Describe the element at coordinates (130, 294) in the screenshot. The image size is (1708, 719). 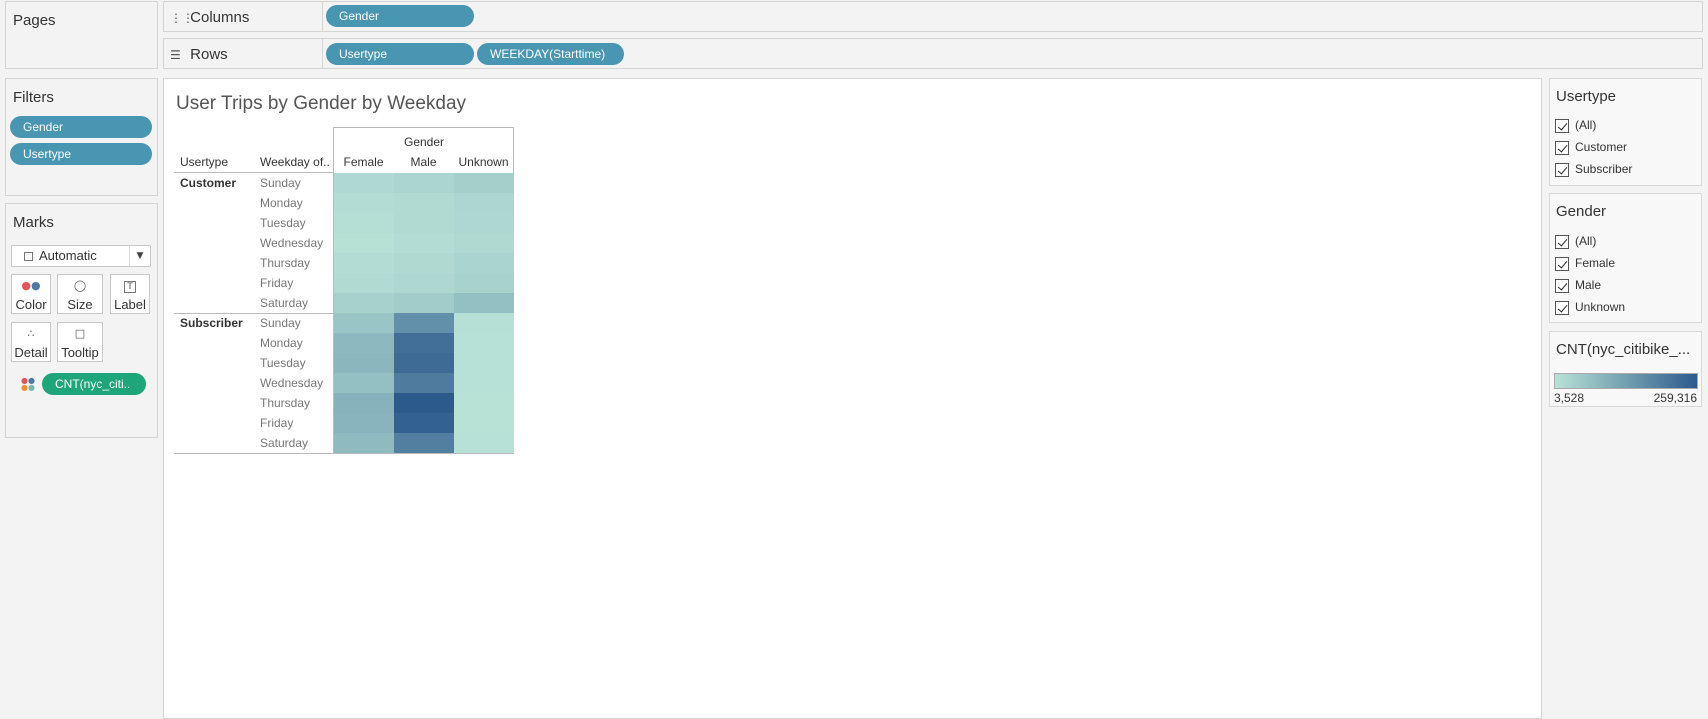
I see `label-button: T Label` at that location.